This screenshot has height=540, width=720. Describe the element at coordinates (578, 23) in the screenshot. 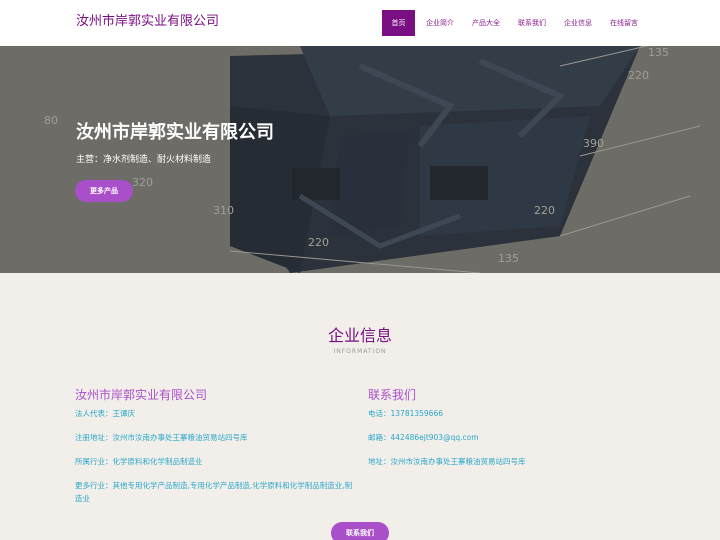

I see `nav-company-info: 企业信息` at that location.